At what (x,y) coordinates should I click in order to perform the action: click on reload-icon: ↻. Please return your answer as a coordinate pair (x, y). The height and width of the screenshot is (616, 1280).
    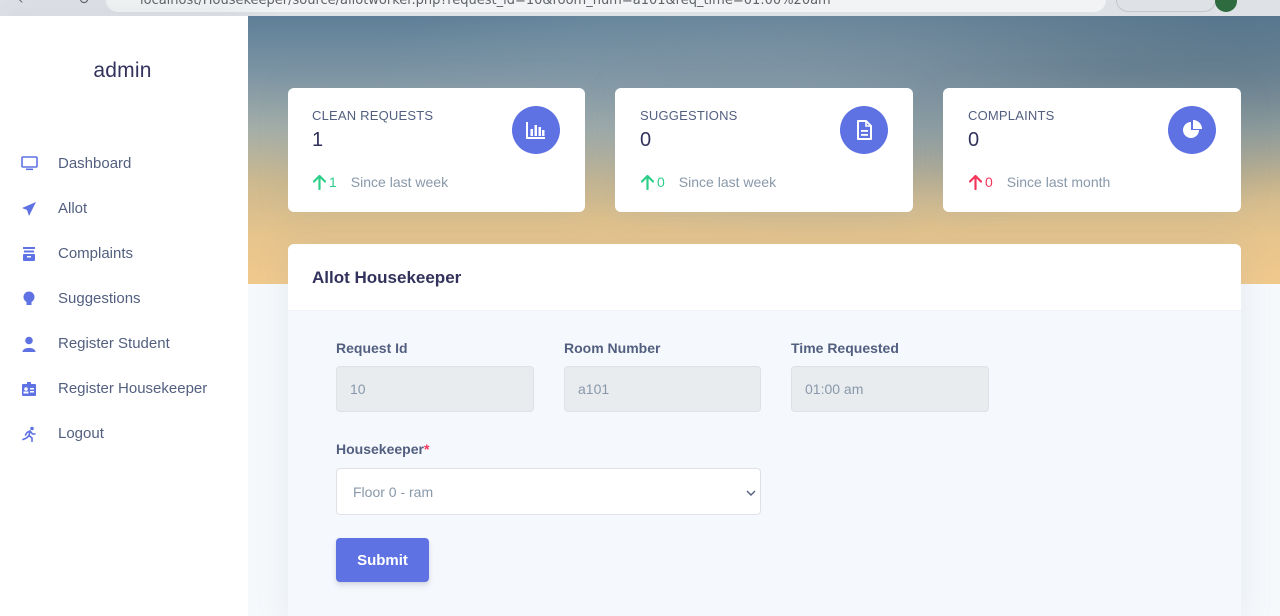
    Looking at the image, I should click on (84, 4).